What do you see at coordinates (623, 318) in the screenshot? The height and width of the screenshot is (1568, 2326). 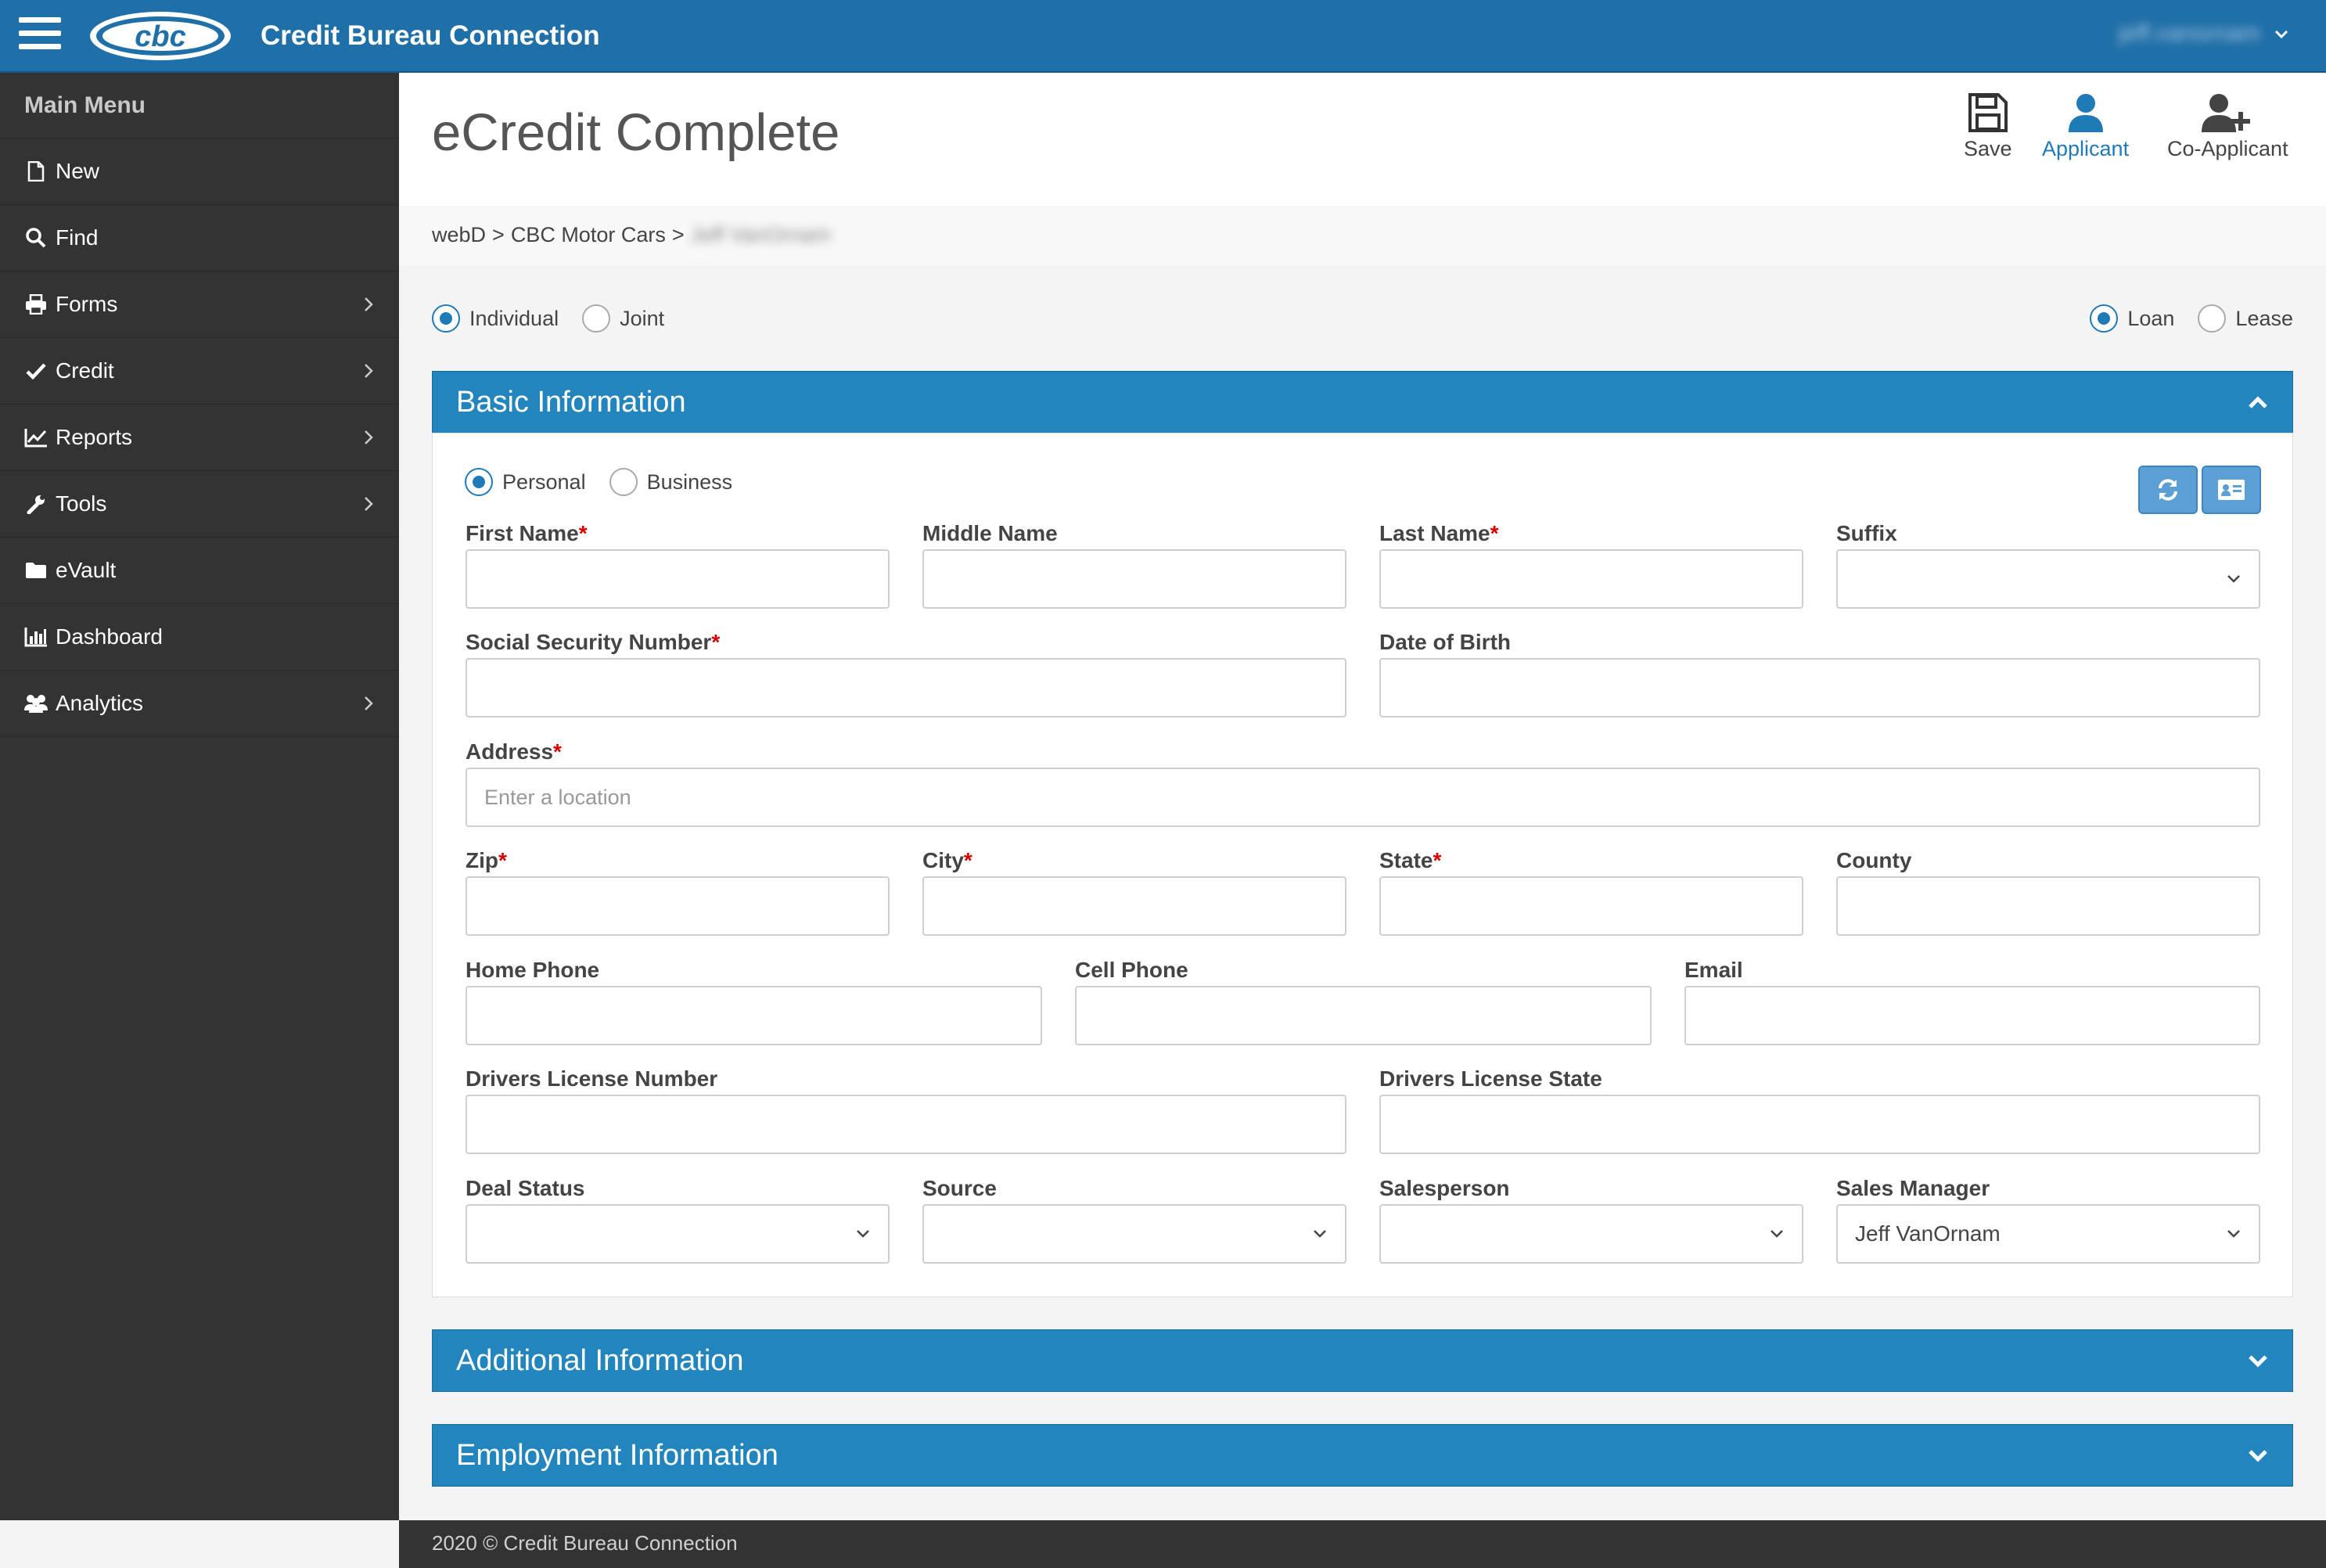 I see `joint-radio: Joint` at bounding box center [623, 318].